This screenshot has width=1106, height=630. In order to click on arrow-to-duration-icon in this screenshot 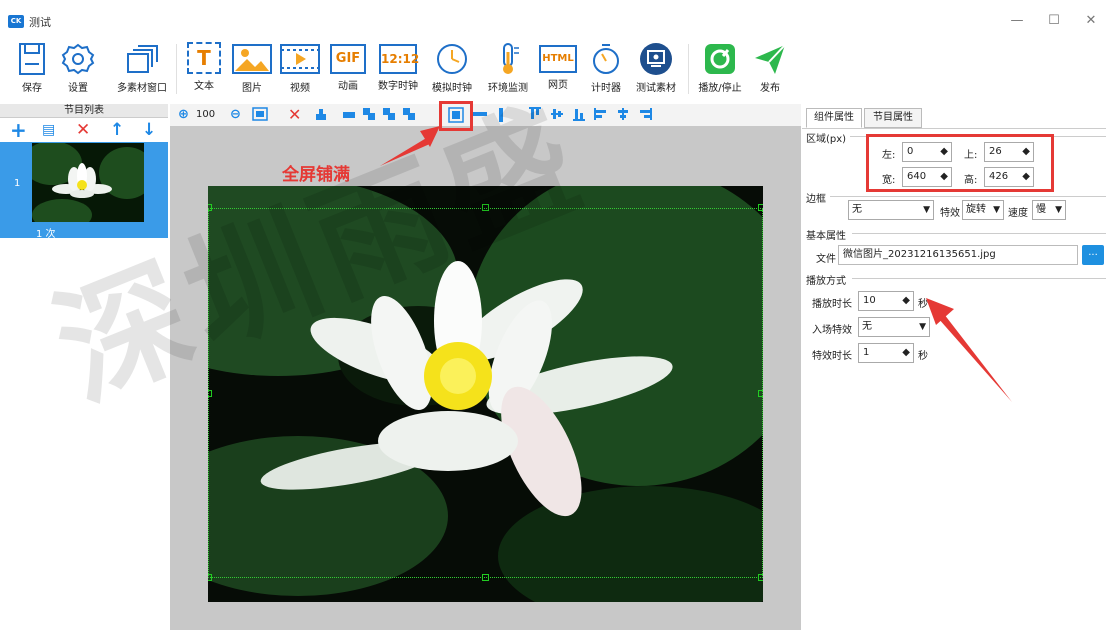, I will do `click(975, 358)`.